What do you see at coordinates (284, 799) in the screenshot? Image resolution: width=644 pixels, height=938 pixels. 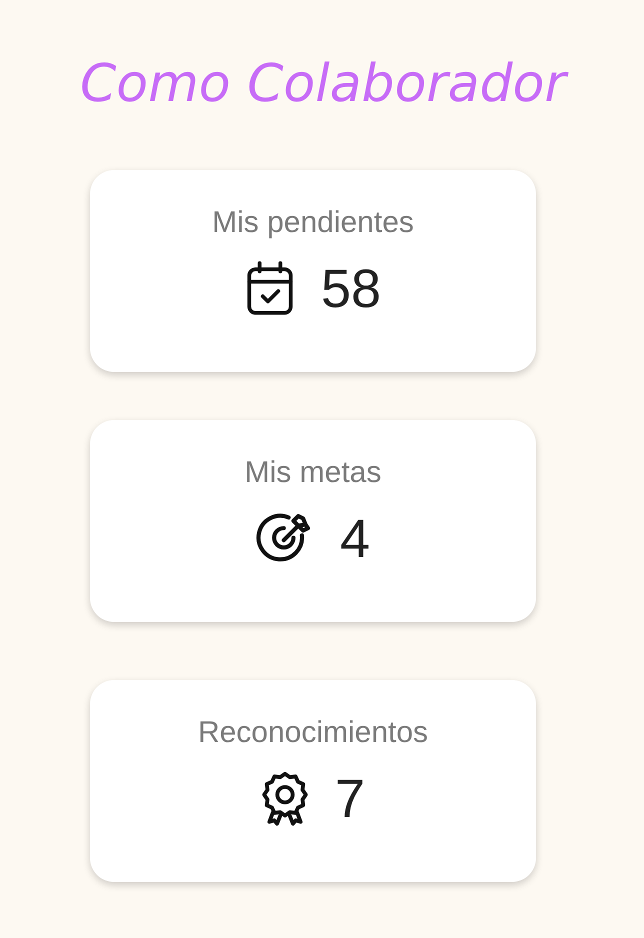 I see `award-ribbon-icon` at bounding box center [284, 799].